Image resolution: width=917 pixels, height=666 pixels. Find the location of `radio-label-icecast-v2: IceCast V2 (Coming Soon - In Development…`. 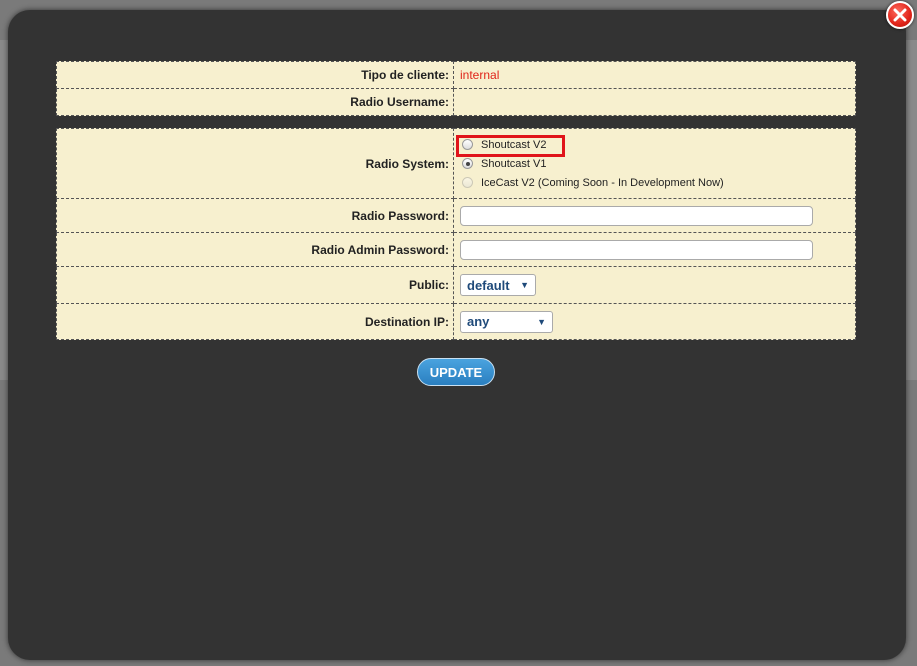

radio-label-icecast-v2: IceCast V2 (Coming Soon - In Development… is located at coordinates (602, 182).